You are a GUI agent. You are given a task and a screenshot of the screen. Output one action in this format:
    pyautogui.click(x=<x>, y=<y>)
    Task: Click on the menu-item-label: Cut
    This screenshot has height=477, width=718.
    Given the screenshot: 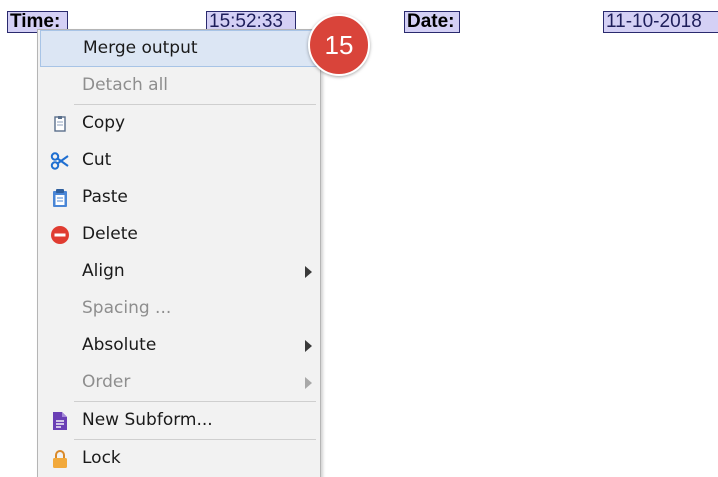 What is the action you would take?
    pyautogui.click(x=97, y=160)
    